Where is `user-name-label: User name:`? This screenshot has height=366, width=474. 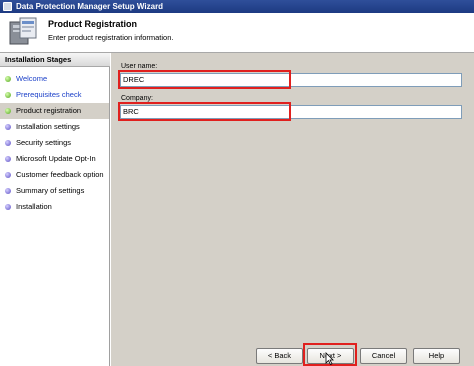
user-name-label: User name: is located at coordinates (139, 66).